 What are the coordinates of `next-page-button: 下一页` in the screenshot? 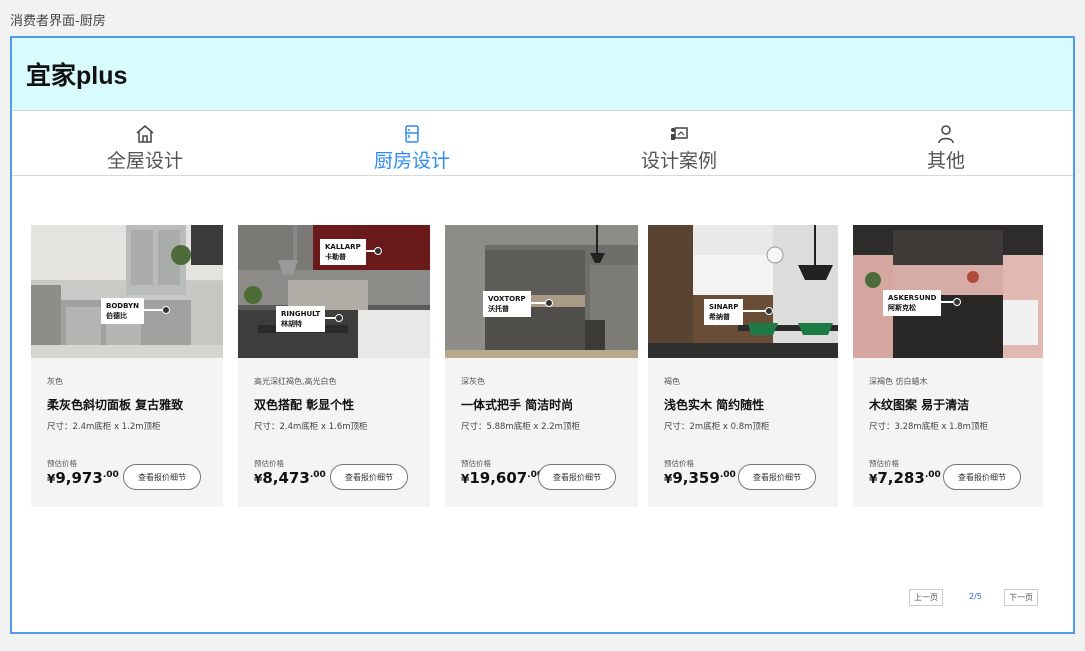 It's located at (1021, 597).